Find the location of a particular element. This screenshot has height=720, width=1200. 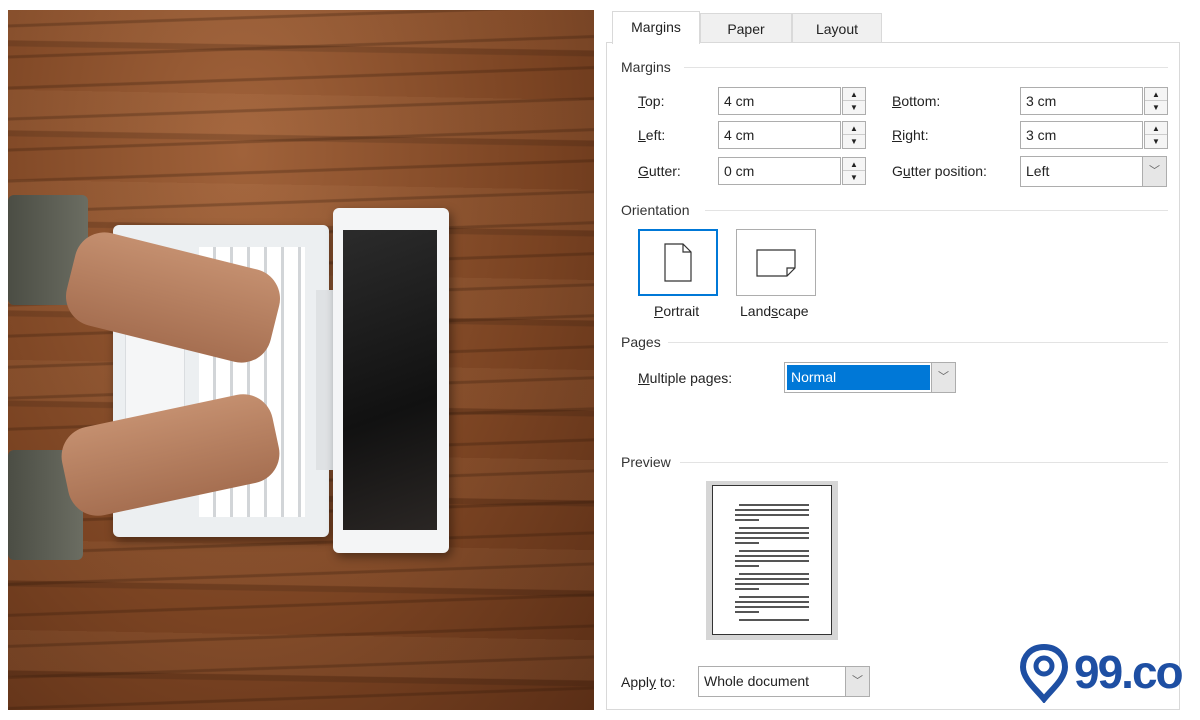

right-margin-spinner: ▲ ▼ is located at coordinates (1156, 135).